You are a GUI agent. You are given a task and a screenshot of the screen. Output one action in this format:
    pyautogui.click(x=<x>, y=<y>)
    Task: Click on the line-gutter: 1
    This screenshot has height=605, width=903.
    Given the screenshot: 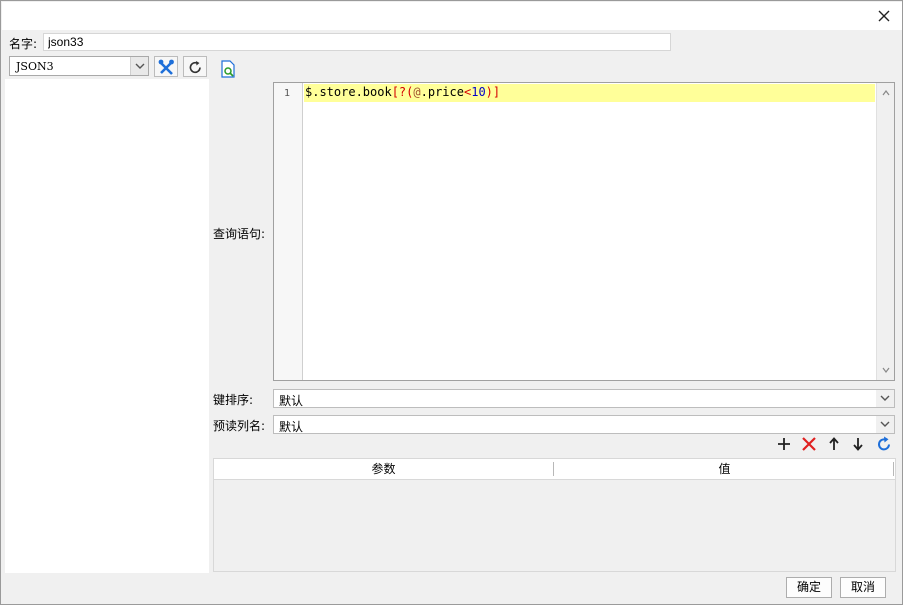 What is the action you would take?
    pyautogui.click(x=288, y=231)
    